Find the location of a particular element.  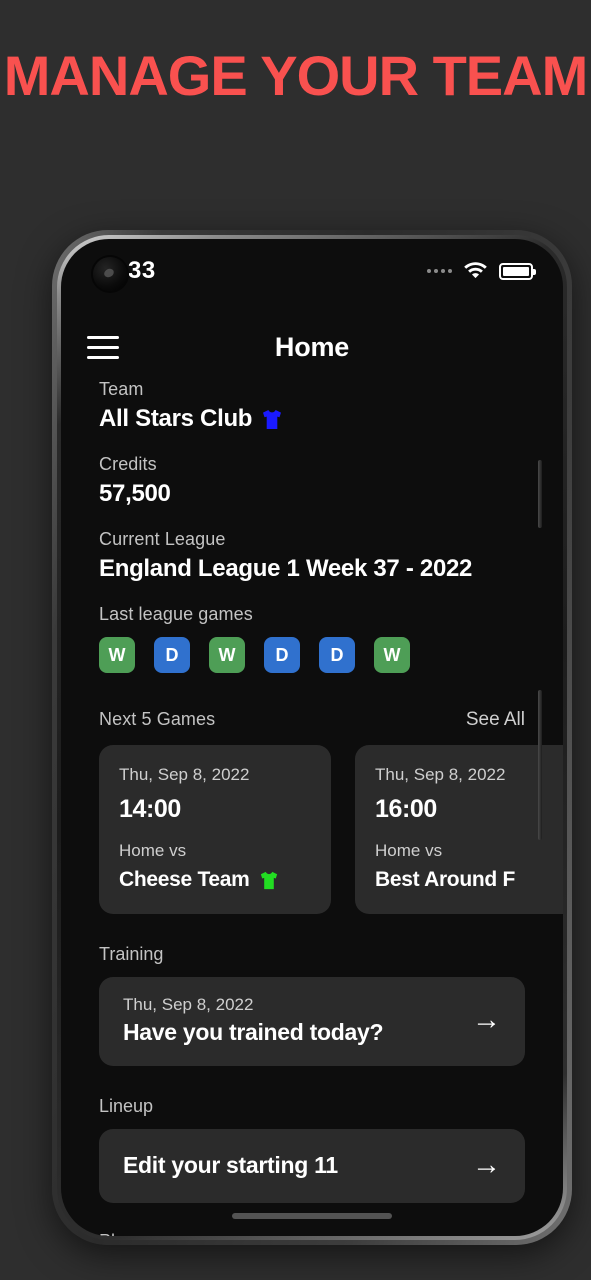

power-button is located at coordinates (540, 765).